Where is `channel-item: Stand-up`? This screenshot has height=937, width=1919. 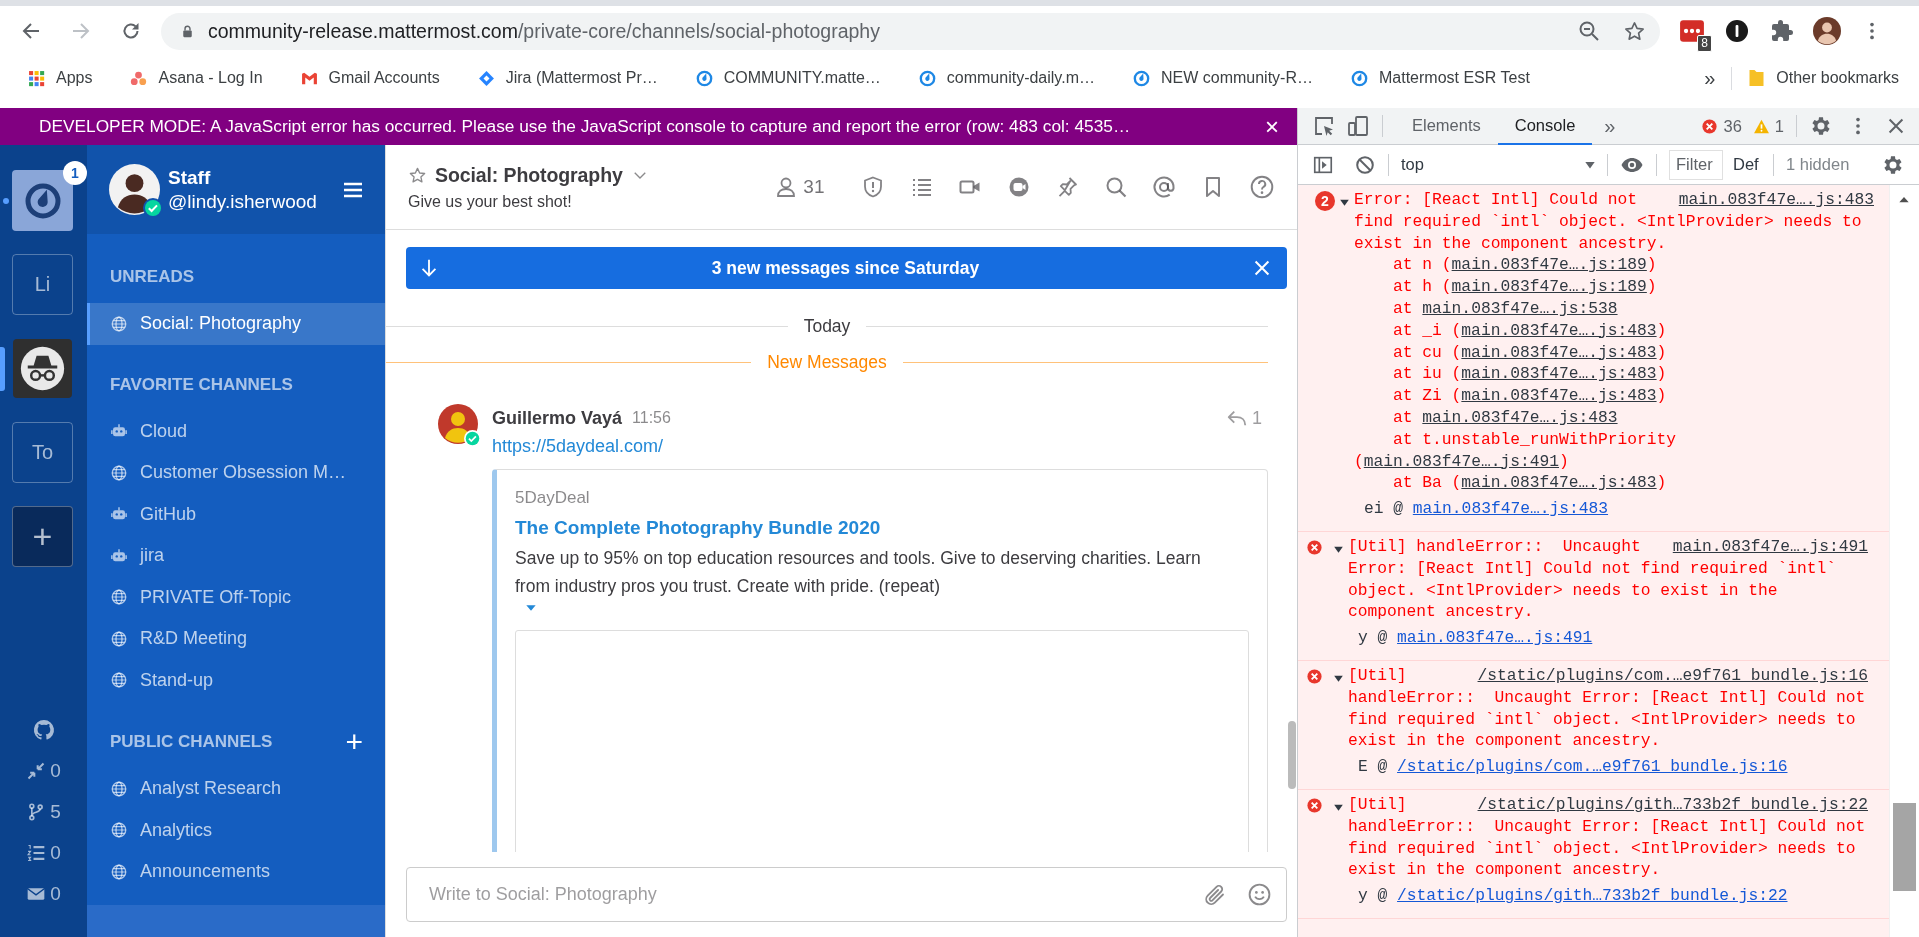 channel-item: Stand-up is located at coordinates (236, 680).